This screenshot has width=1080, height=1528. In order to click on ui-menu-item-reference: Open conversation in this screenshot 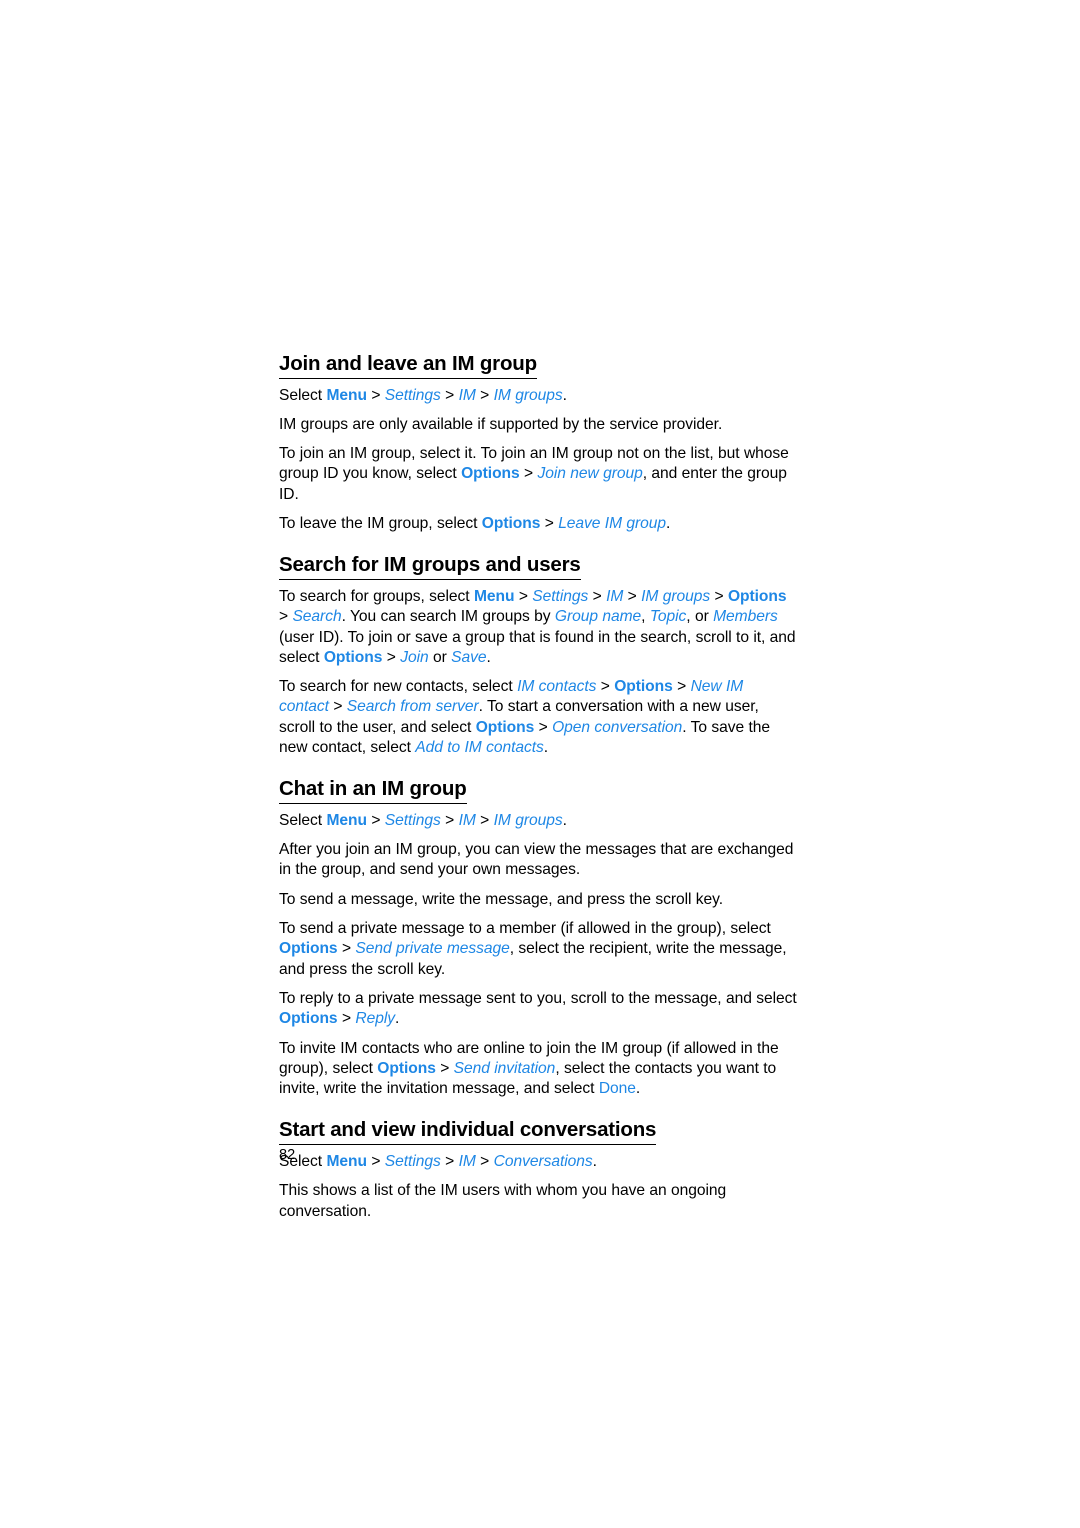, I will do `click(617, 727)`.